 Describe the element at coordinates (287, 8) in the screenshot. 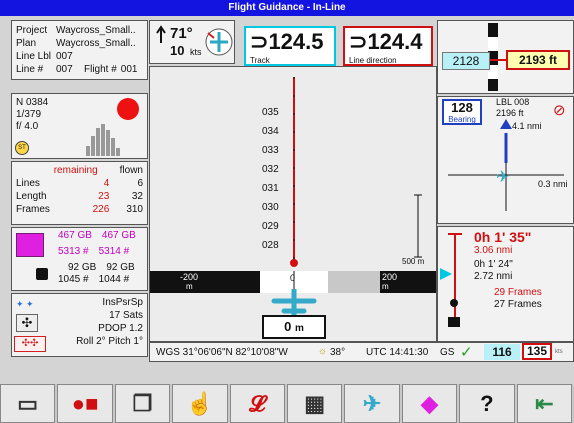

I see `window-title: Flight Guidance - In-Line` at that location.